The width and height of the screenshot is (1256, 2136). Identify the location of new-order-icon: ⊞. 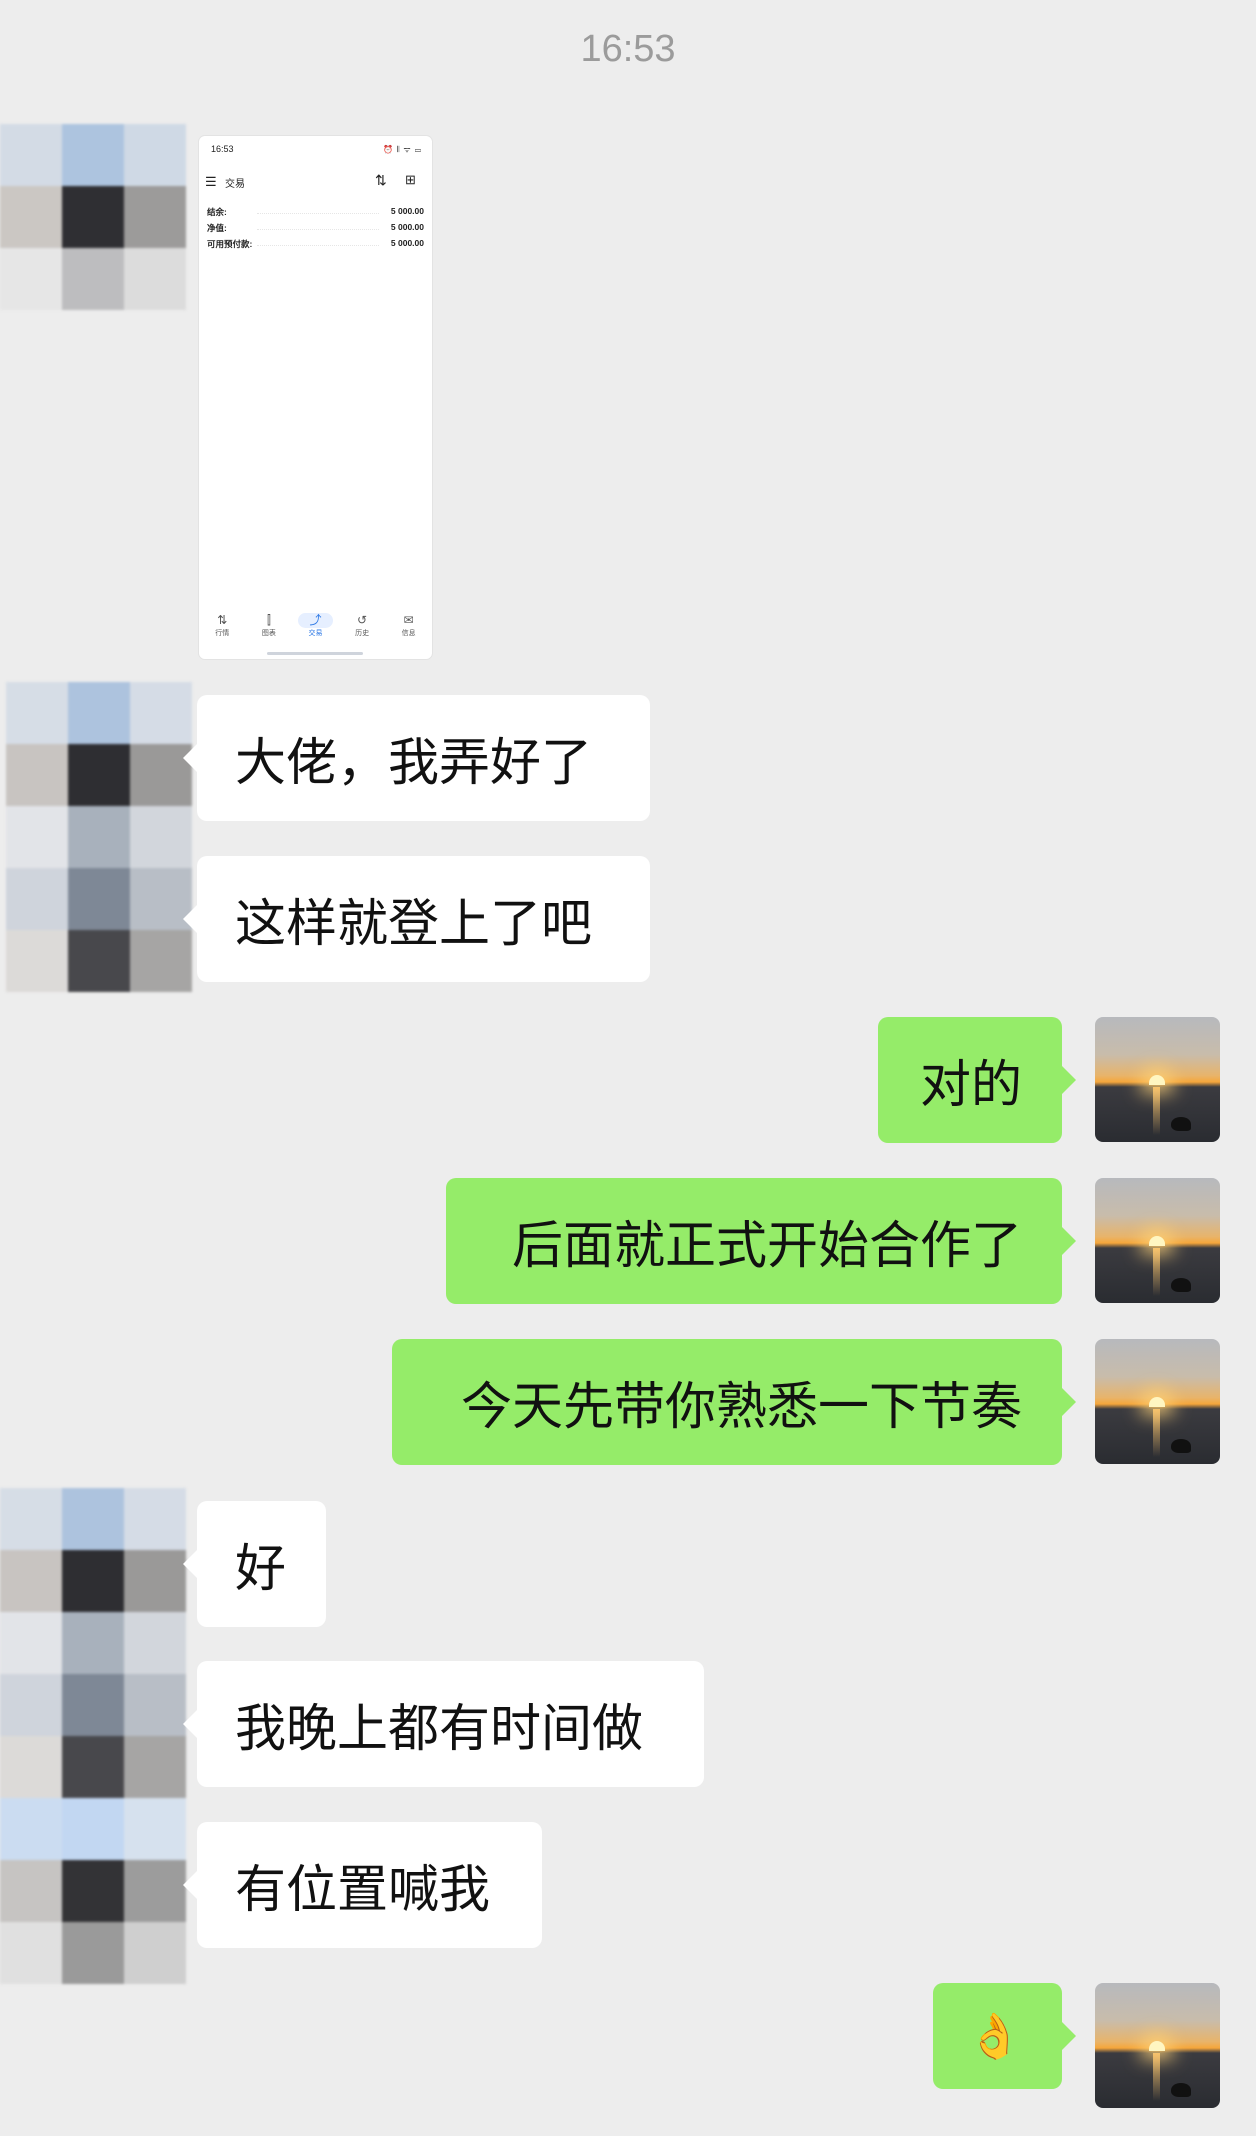
(410, 179).